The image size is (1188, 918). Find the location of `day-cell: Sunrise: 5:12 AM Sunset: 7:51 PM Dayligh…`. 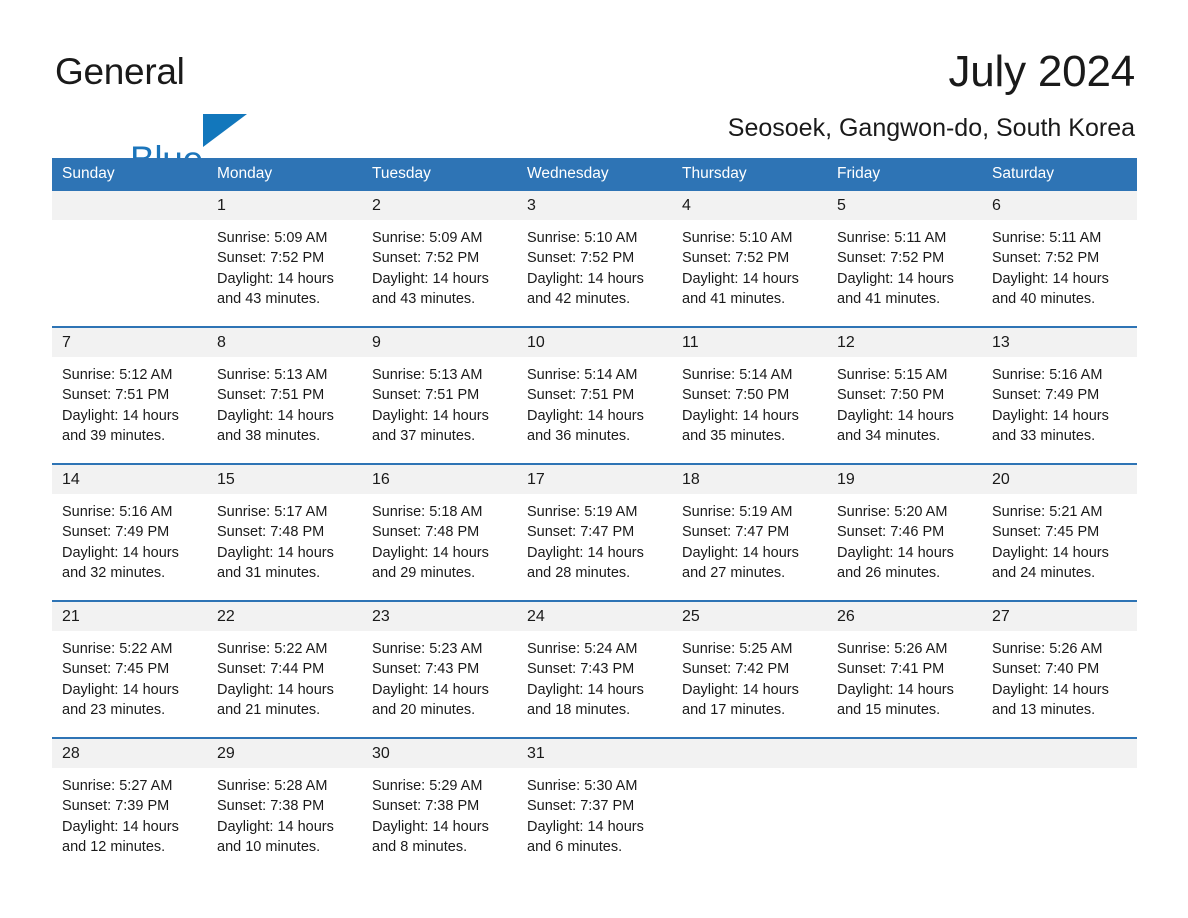

day-cell: Sunrise: 5:12 AM Sunset: 7:51 PM Dayligh… is located at coordinates (129, 410).